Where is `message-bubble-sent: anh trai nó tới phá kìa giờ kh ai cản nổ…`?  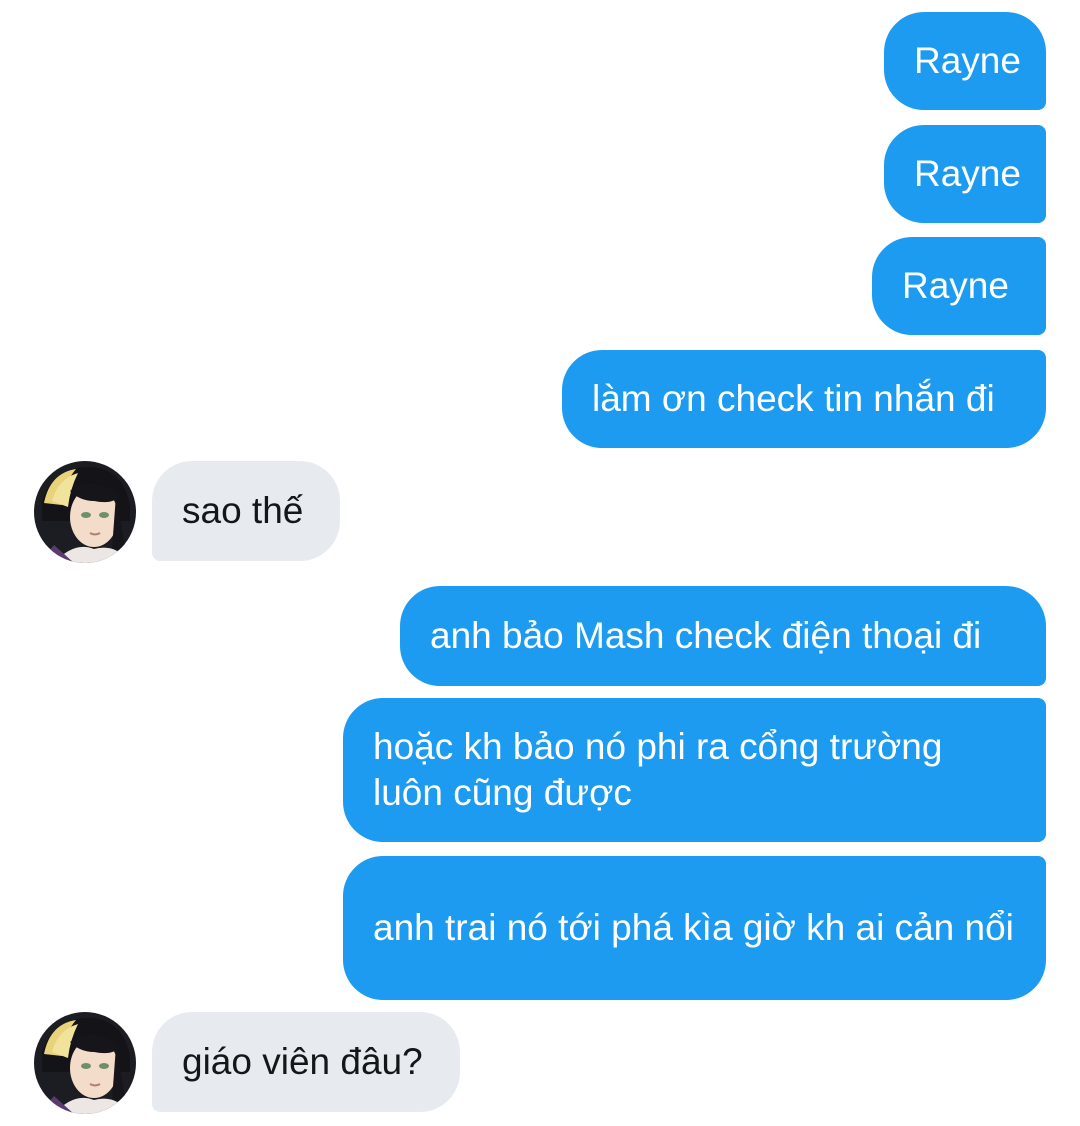 message-bubble-sent: anh trai nó tới phá kìa giờ kh ai cản nổ… is located at coordinates (694, 928).